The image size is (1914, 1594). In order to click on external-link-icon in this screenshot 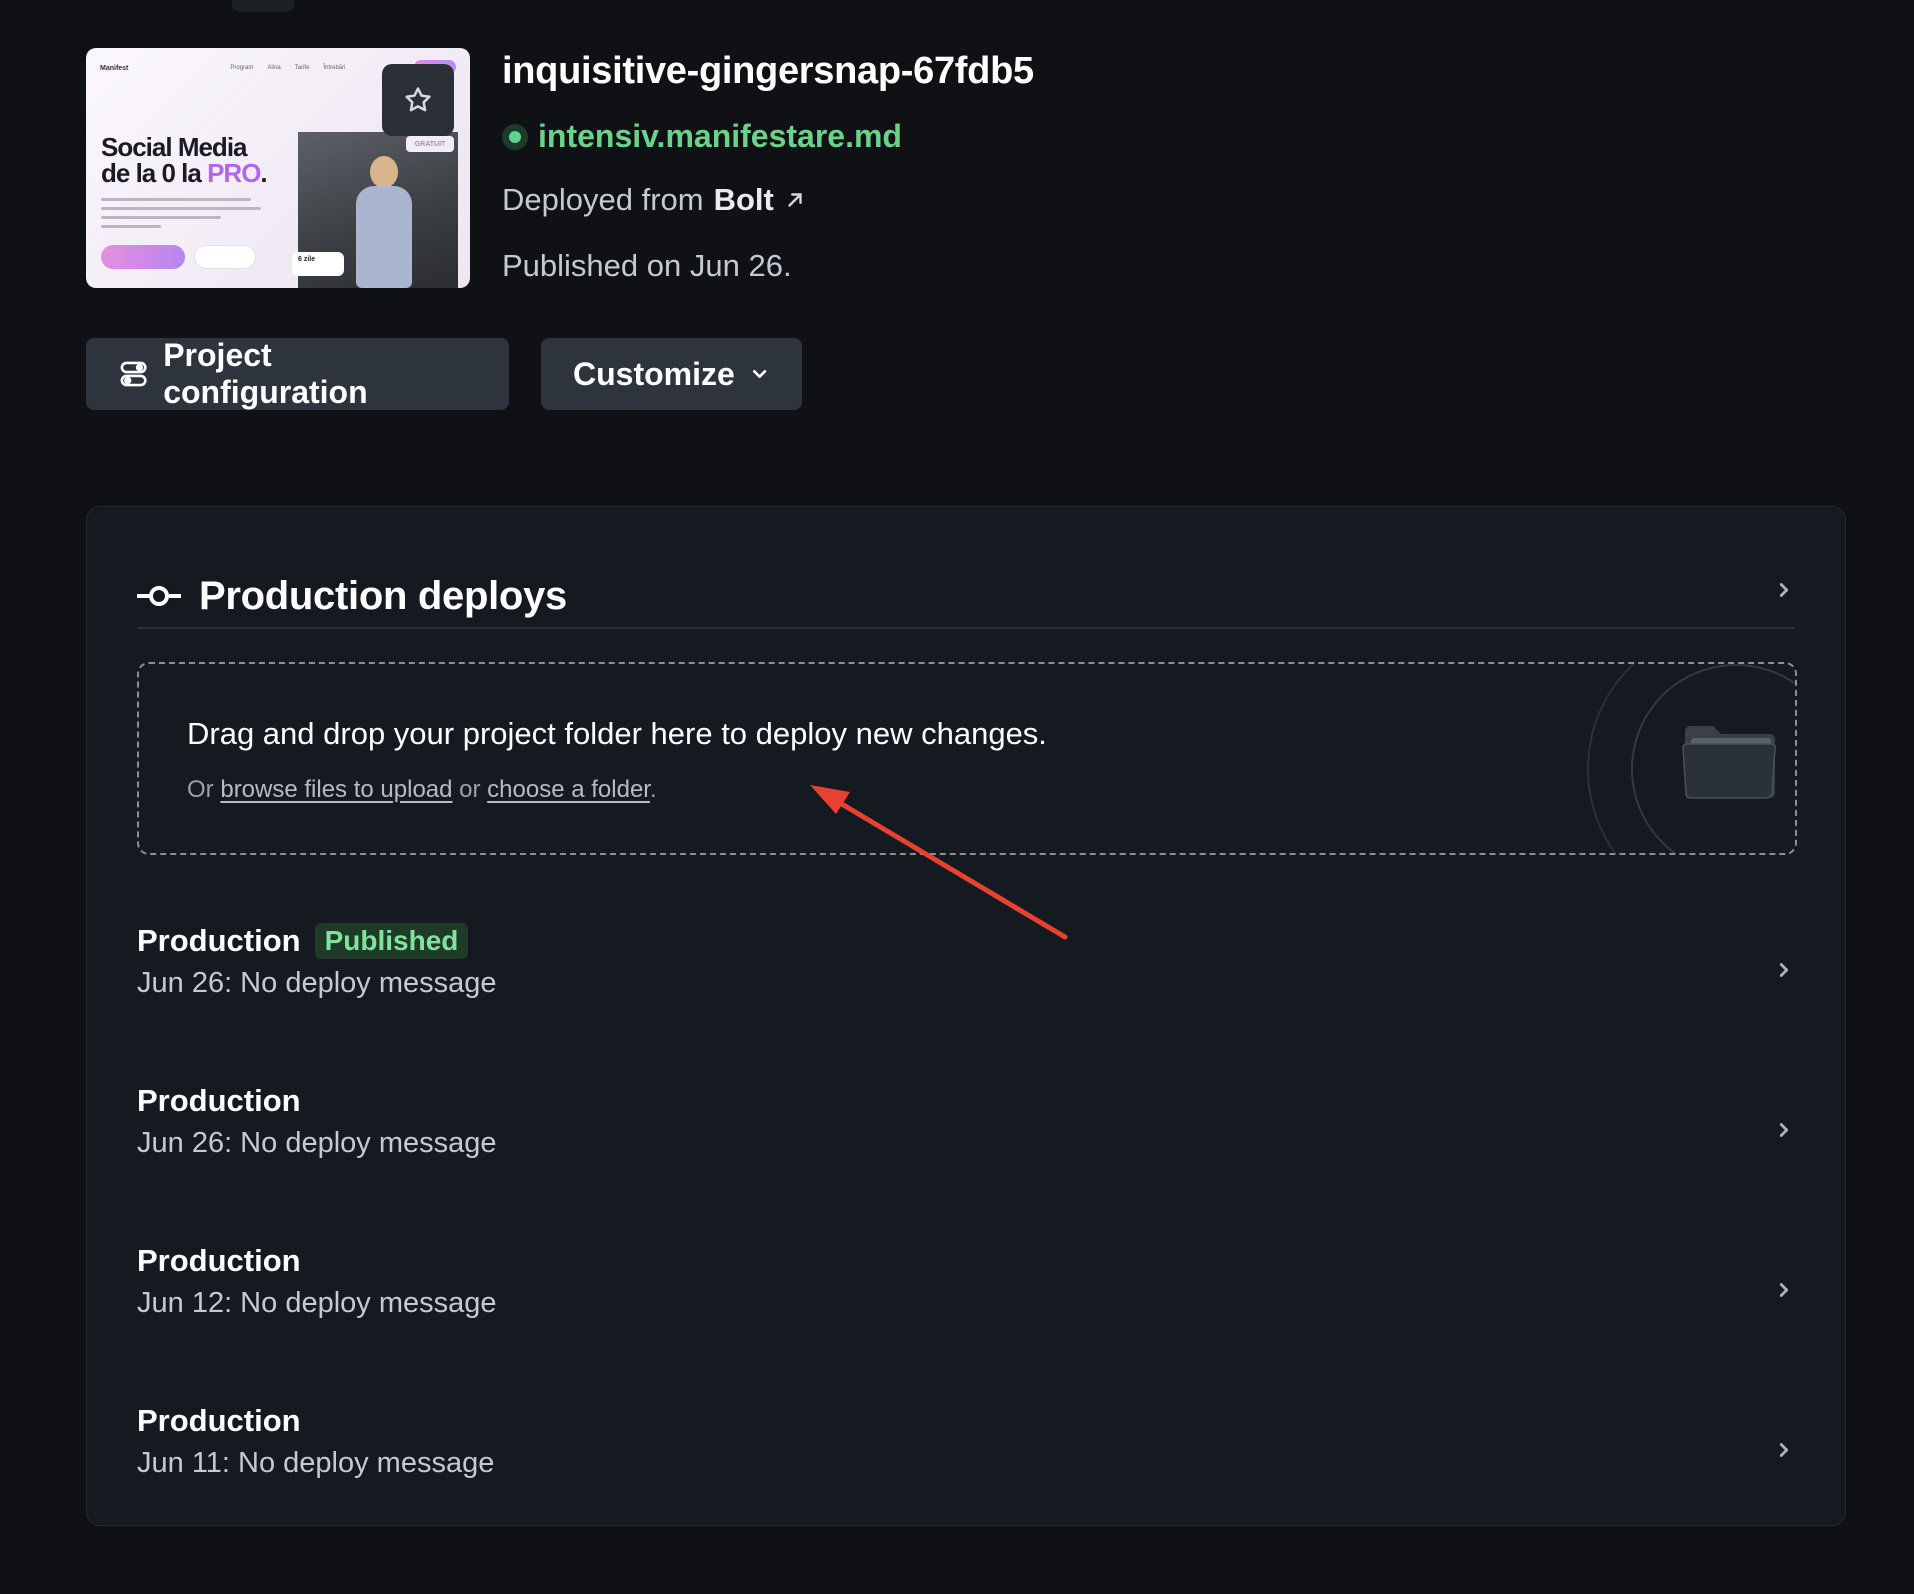, I will do `click(795, 200)`.